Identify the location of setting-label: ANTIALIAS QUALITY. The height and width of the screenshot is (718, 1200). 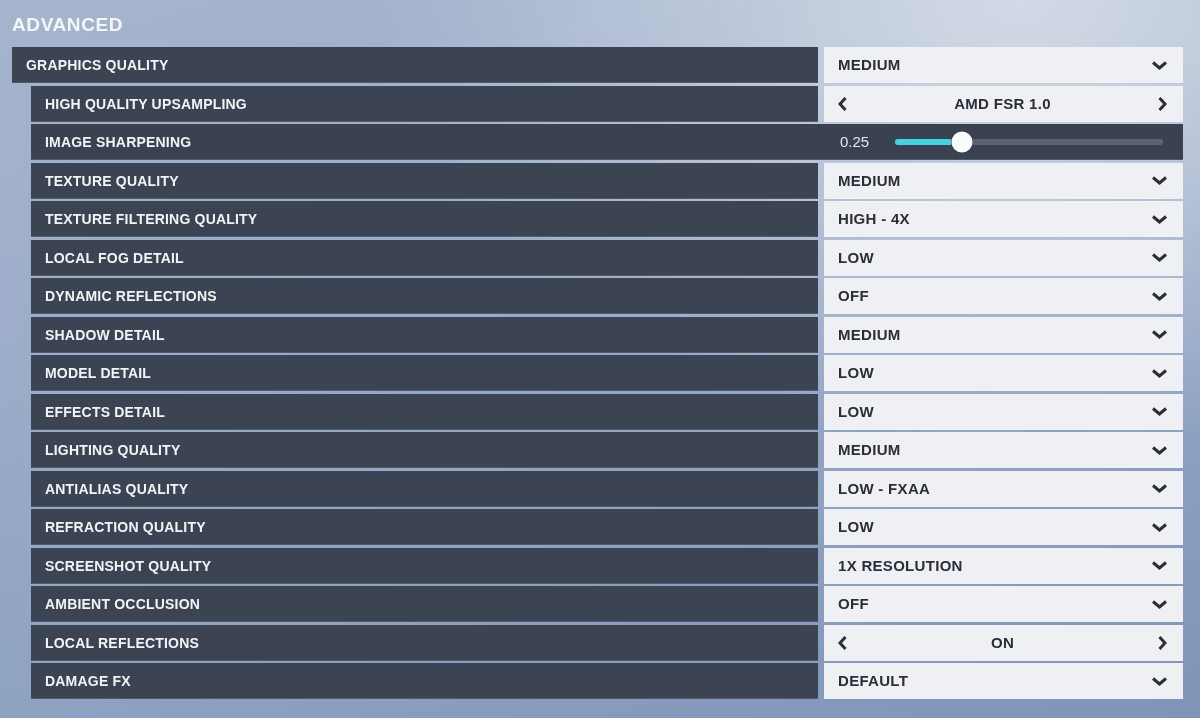
(117, 488).